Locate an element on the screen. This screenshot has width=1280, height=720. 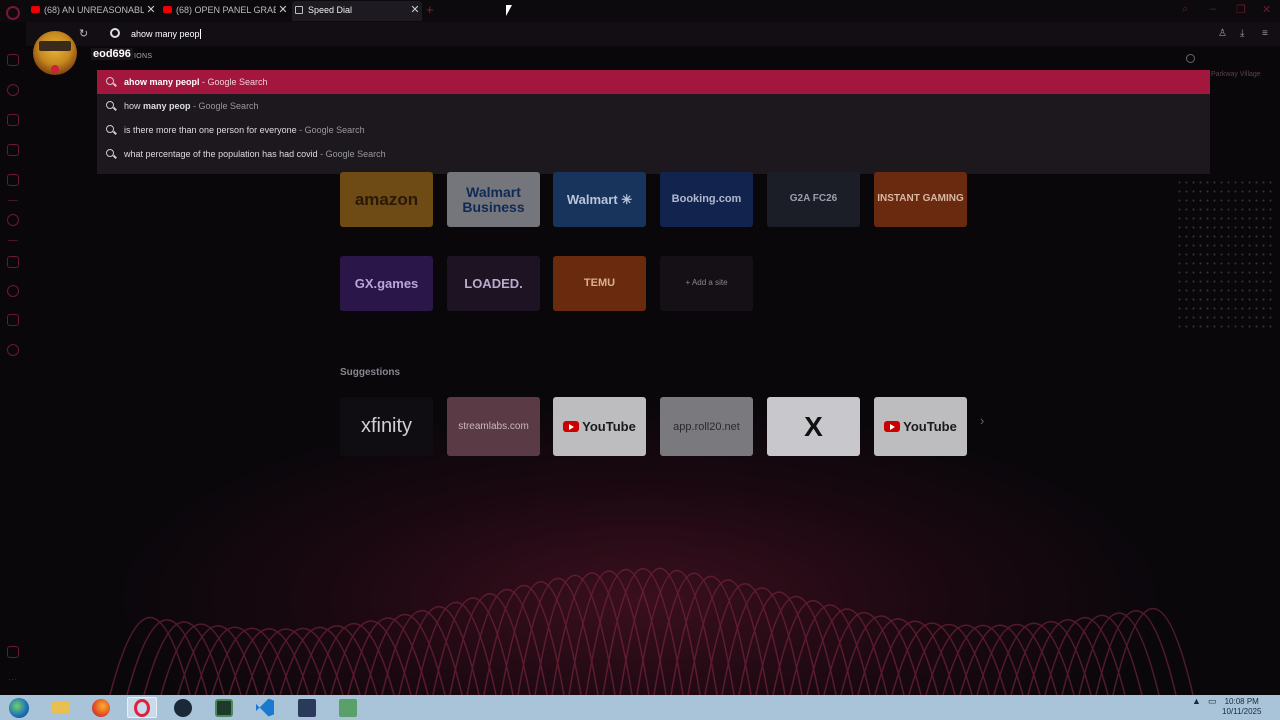
speed-dial-booking: Booking.com is located at coordinates (706, 199).